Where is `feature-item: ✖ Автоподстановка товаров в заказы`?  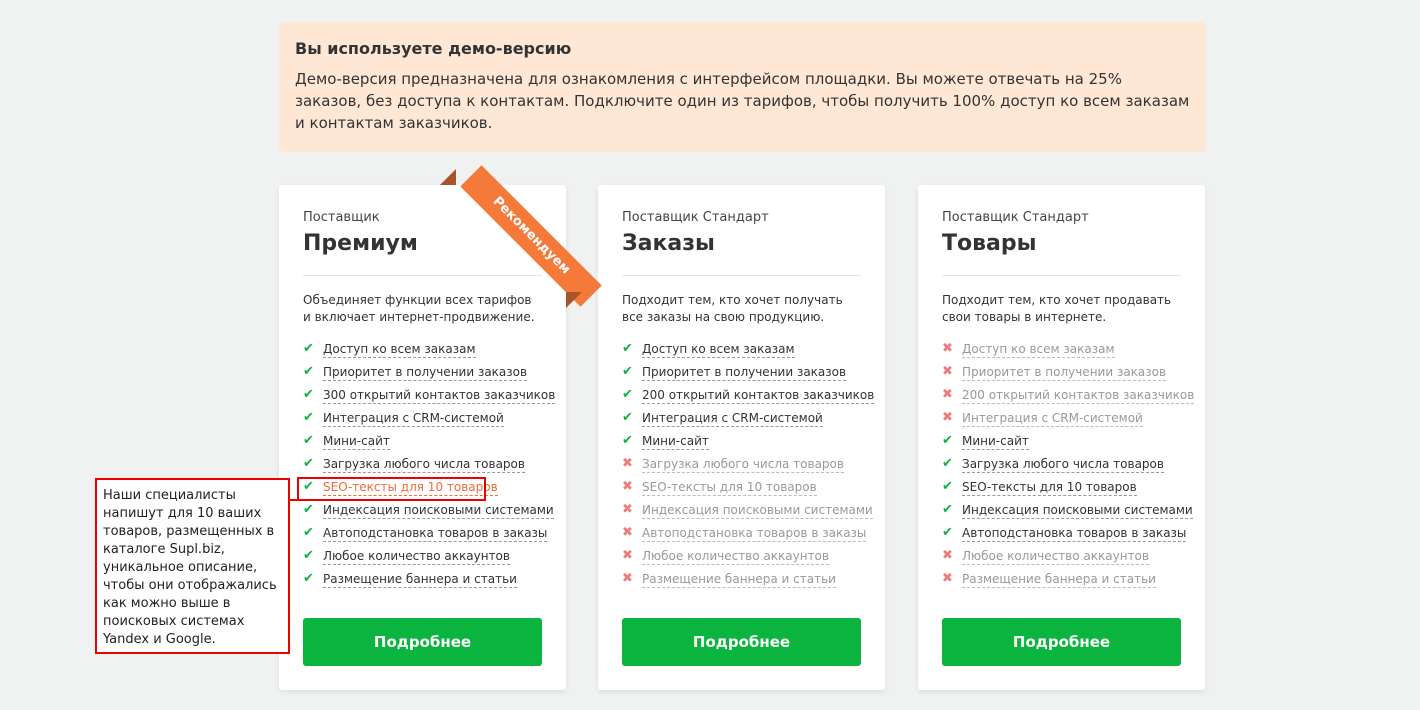 feature-item: ✖ Автоподстановка товаров в заказы is located at coordinates (744, 537).